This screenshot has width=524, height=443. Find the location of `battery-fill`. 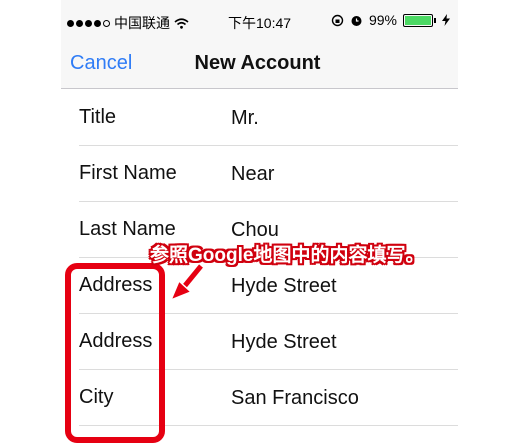

battery-fill is located at coordinates (418, 20).